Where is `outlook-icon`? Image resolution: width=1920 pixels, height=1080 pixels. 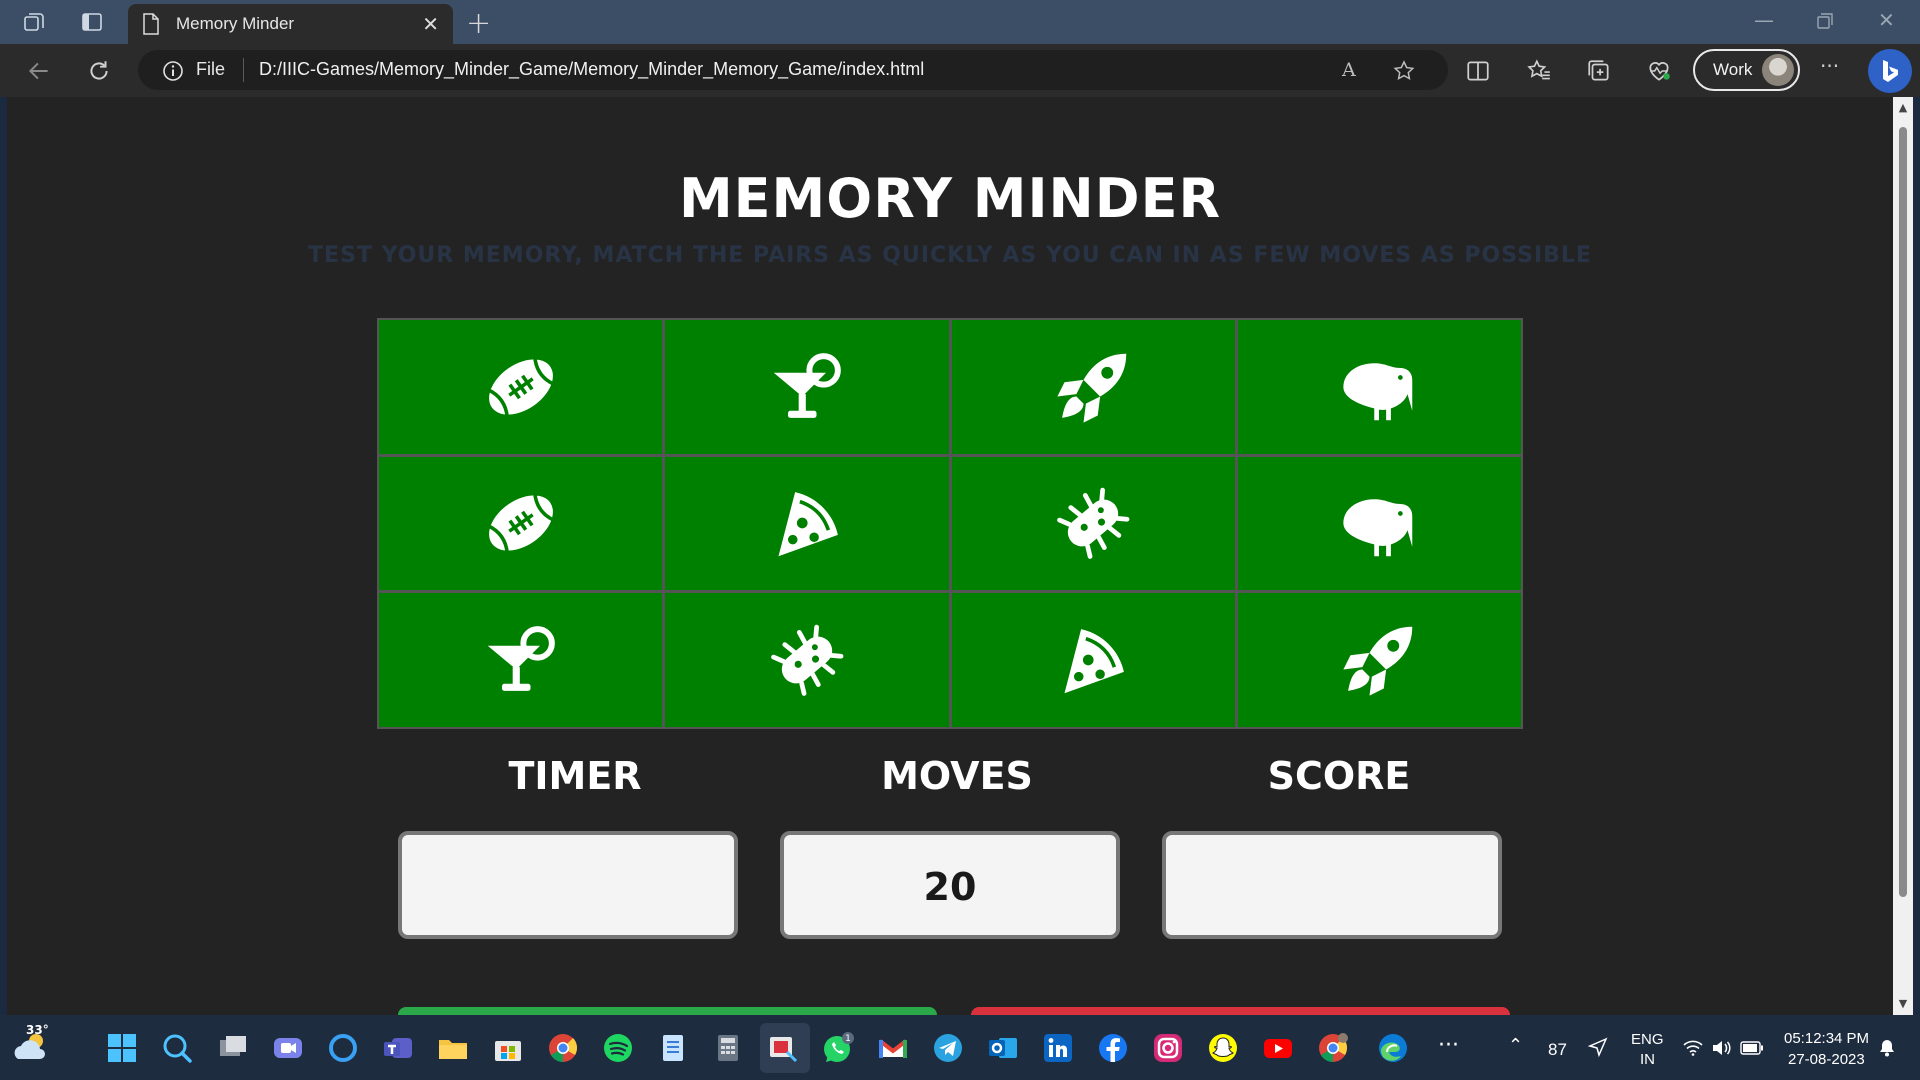 outlook-icon is located at coordinates (1003, 1048).